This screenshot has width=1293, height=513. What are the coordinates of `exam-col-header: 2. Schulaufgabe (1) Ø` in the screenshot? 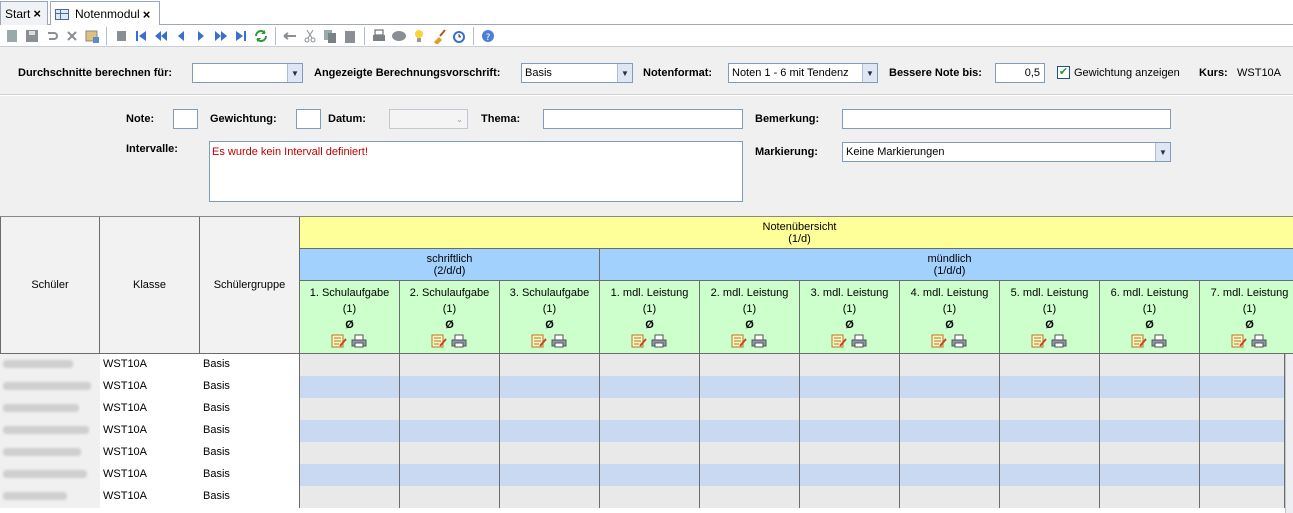 It's located at (450, 317).